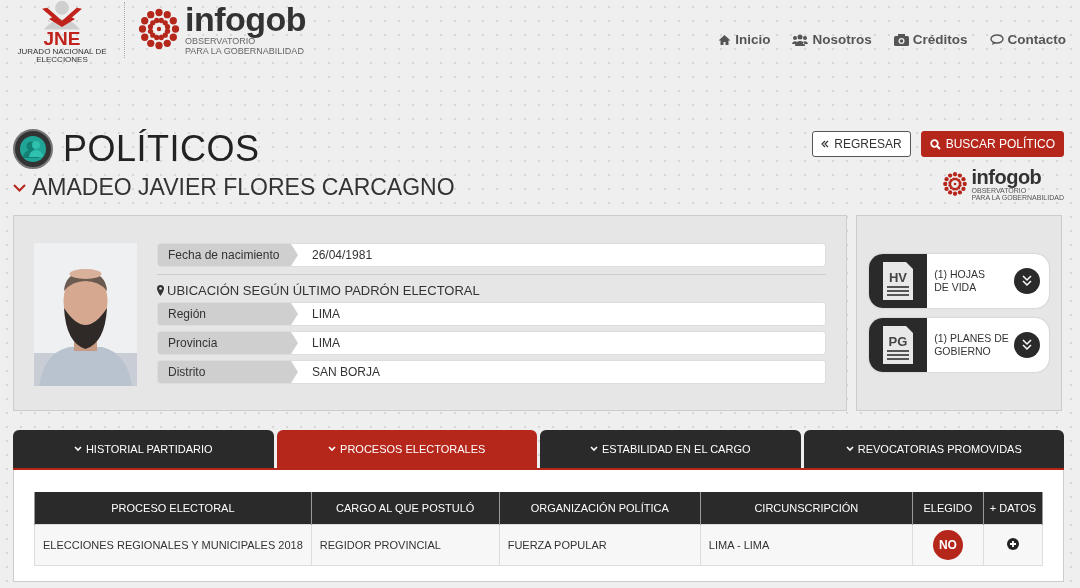 This screenshot has height=588, width=1080. I want to click on logo-text: JNE, so click(62, 38).